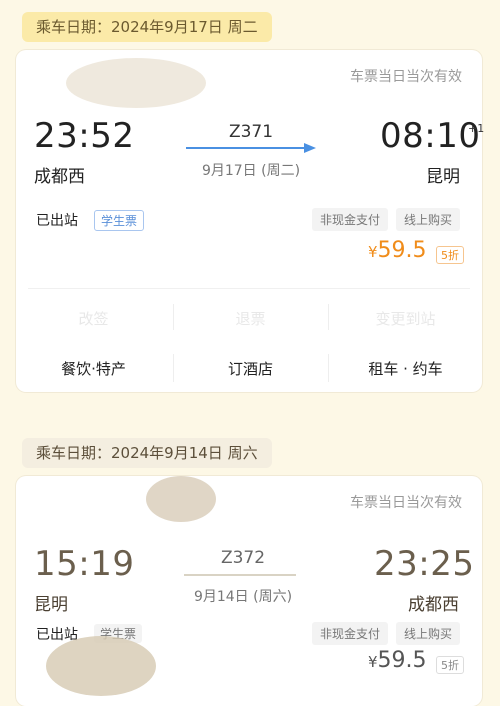 This screenshot has width=500, height=706. What do you see at coordinates (250, 318) in the screenshot?
I see `refund-button: 退票` at bounding box center [250, 318].